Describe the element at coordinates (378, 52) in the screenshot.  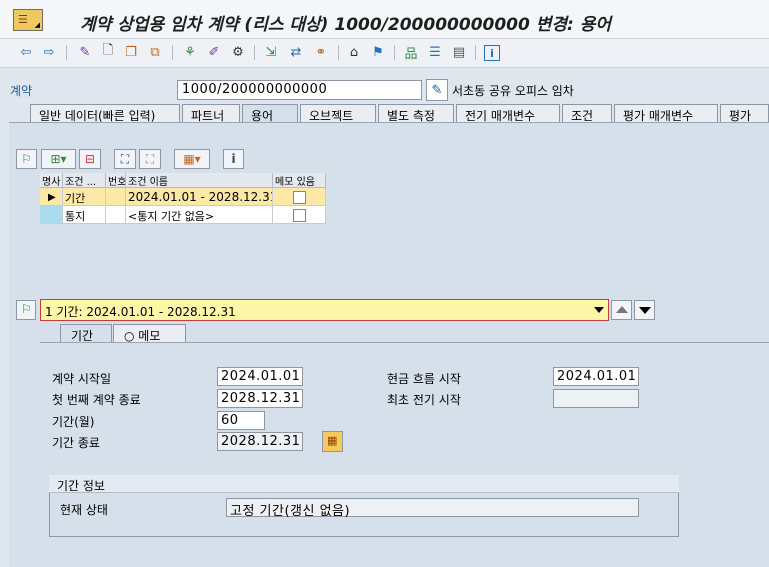
I see `filter-icon: ⚑` at that location.